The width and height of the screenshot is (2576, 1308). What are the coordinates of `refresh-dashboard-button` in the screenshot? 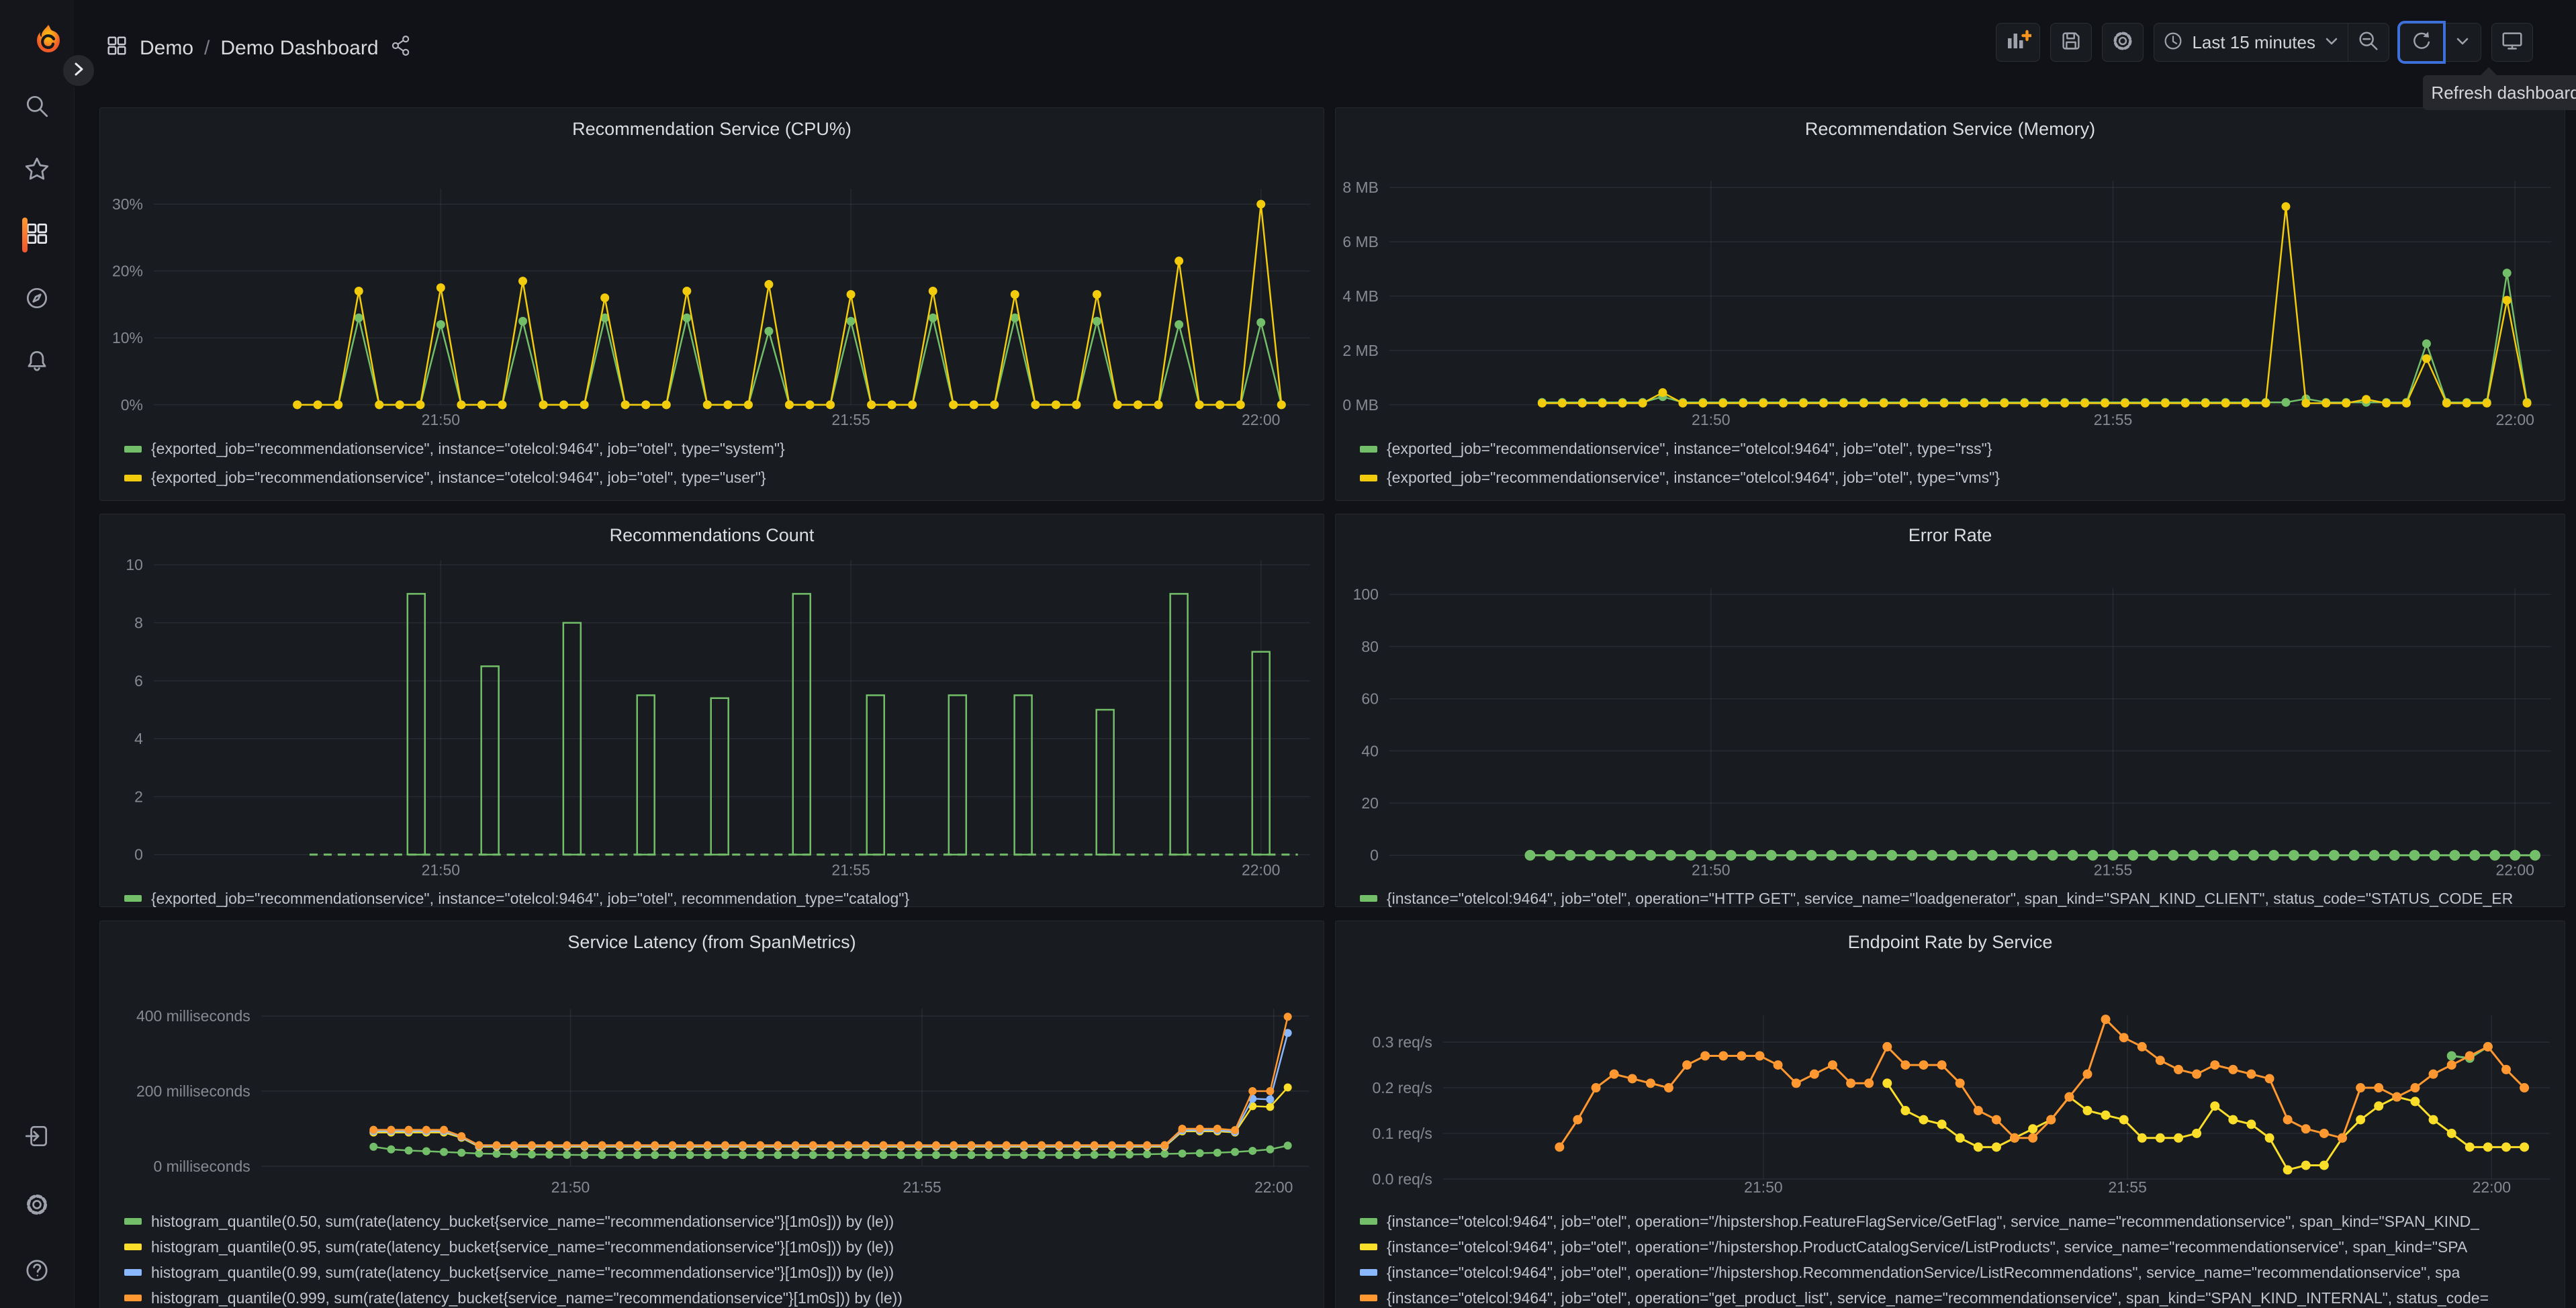 It's located at (2421, 43).